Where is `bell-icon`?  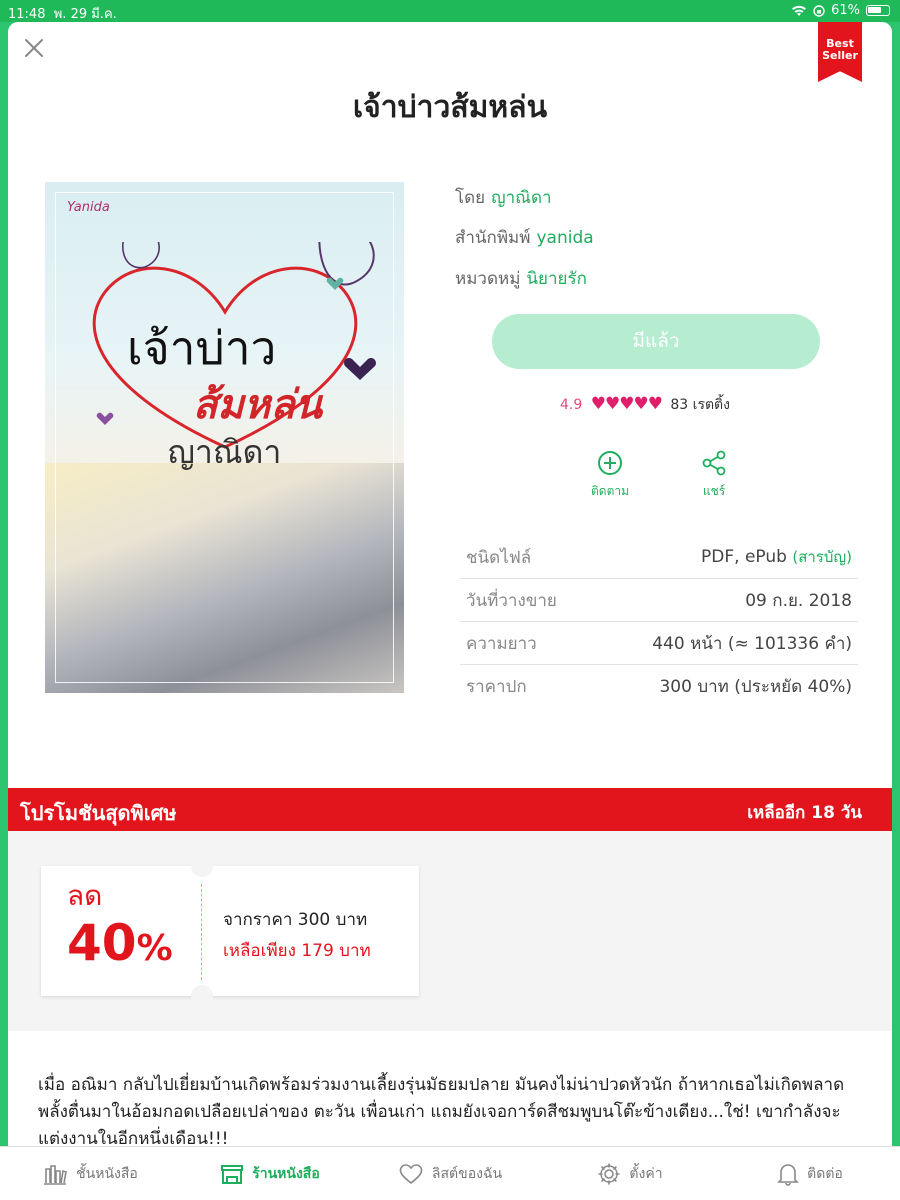
bell-icon is located at coordinates (788, 1174).